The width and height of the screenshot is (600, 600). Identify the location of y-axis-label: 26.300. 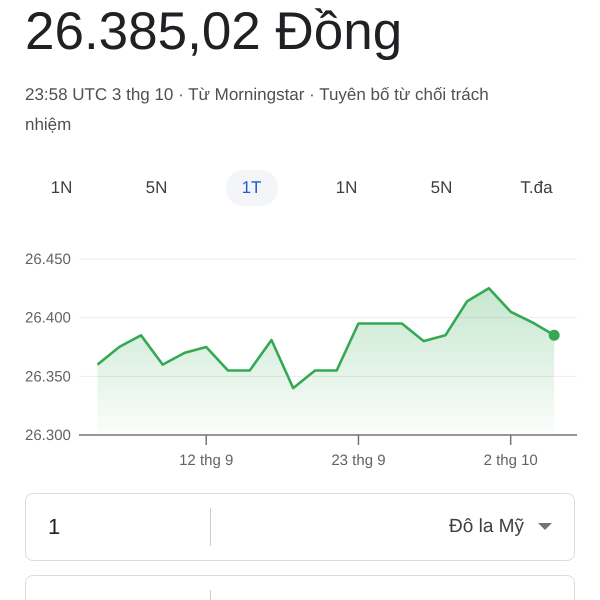
(48, 435).